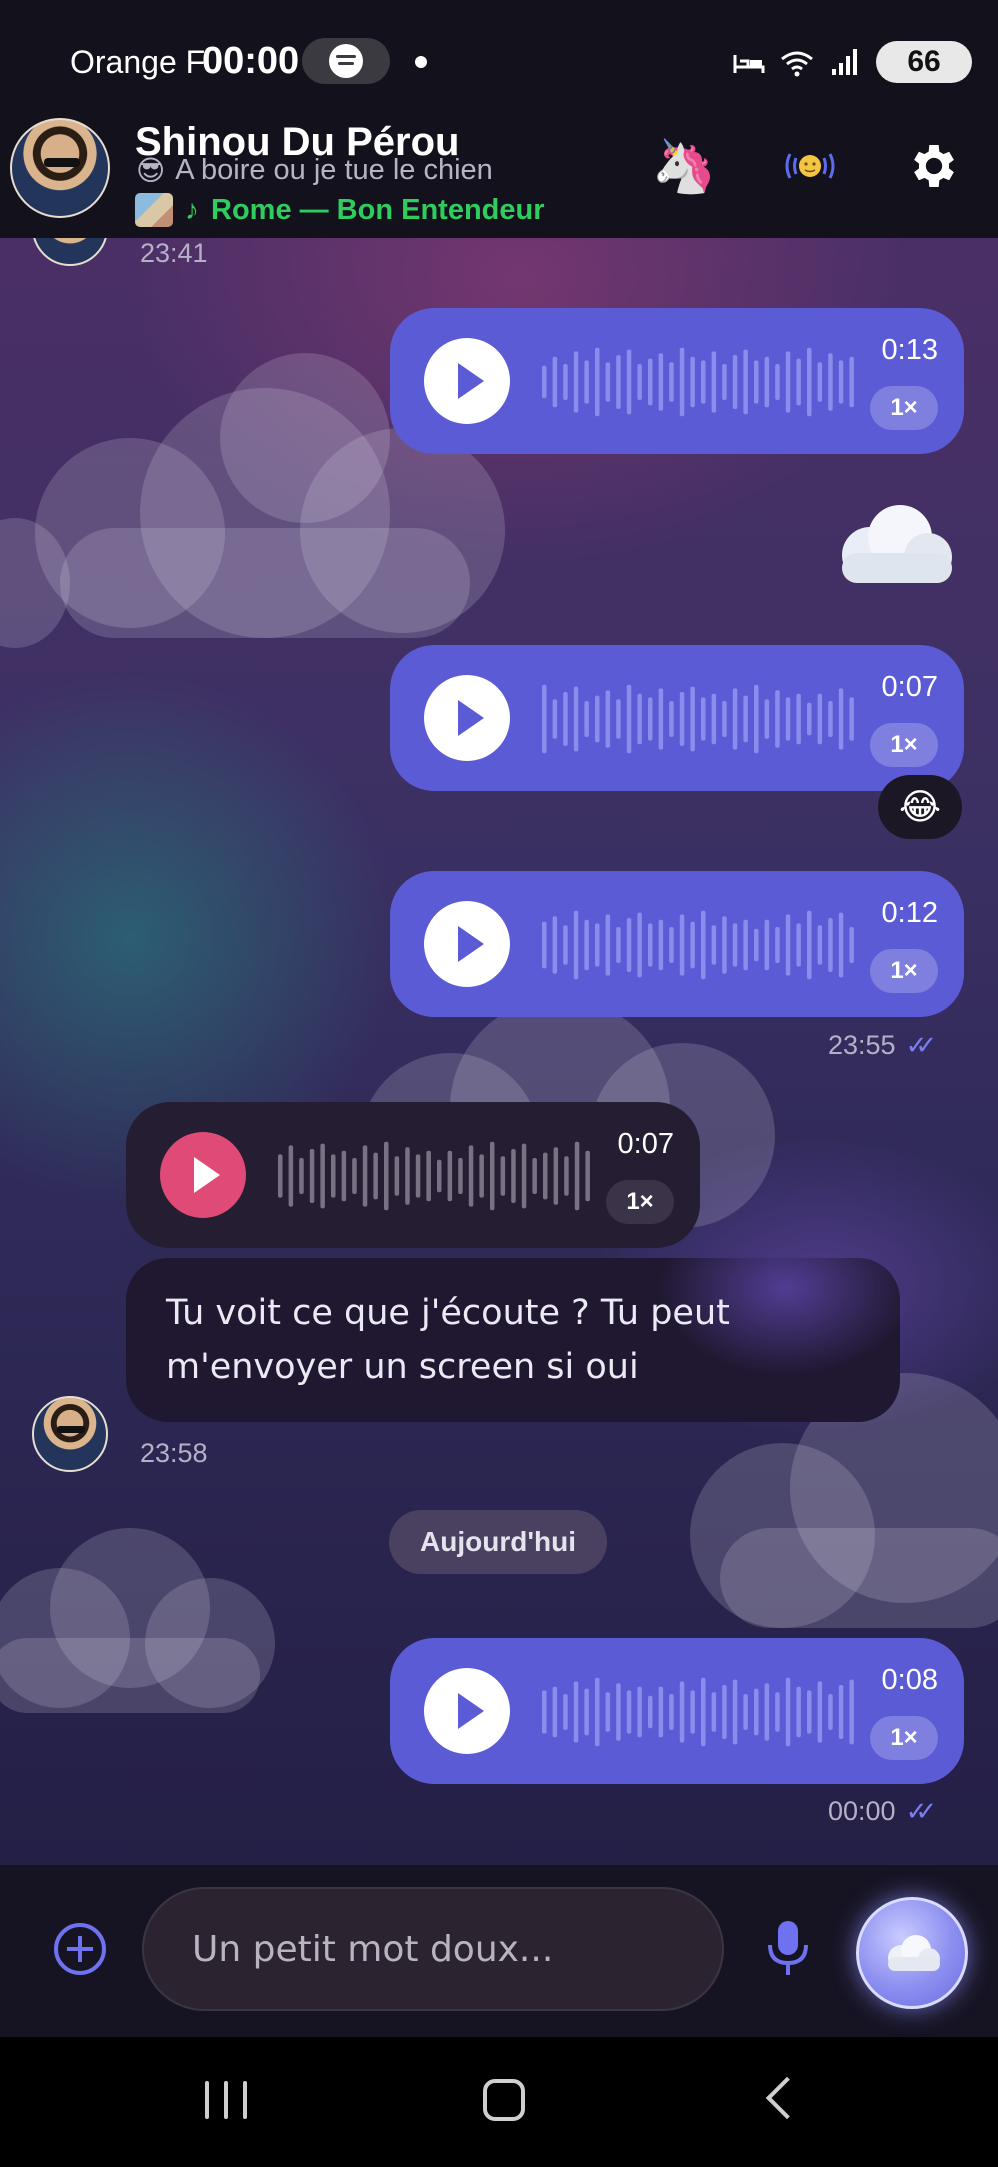 This screenshot has width=998, height=2167. What do you see at coordinates (787, 2098) in the screenshot?
I see `back-button` at bounding box center [787, 2098].